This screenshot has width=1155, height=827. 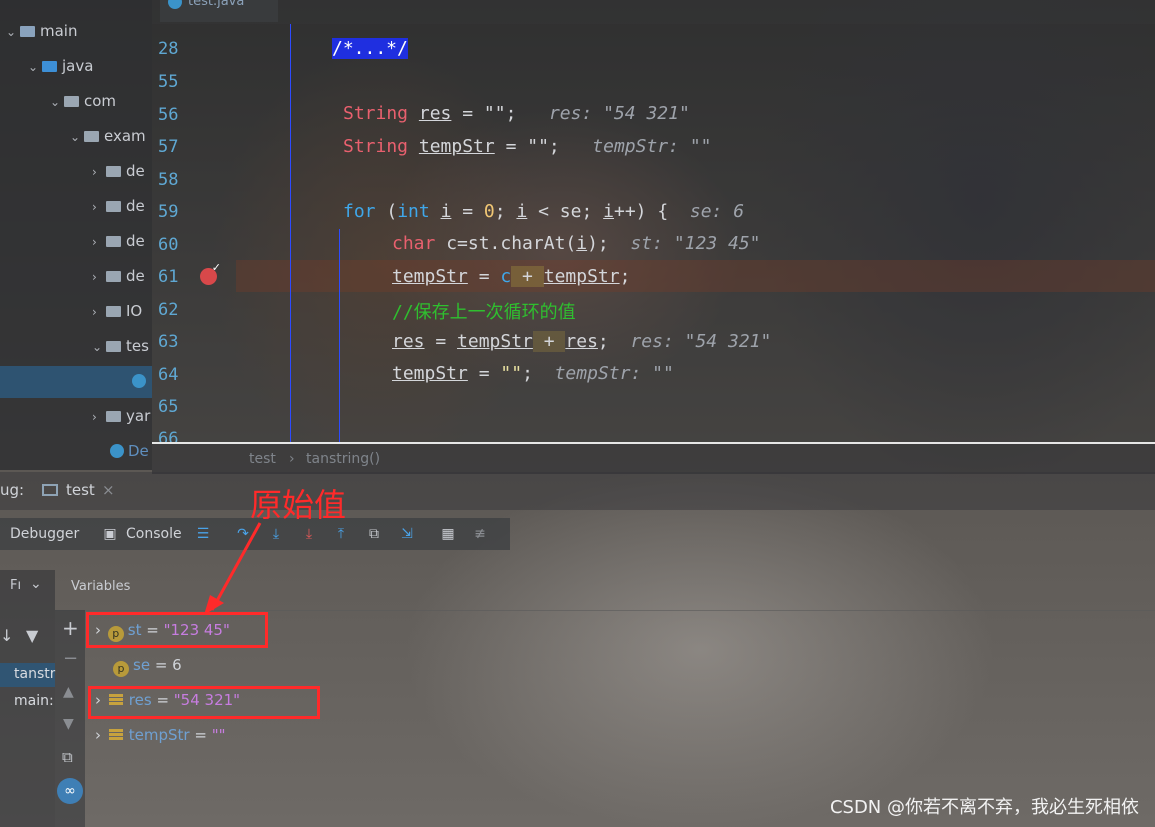 What do you see at coordinates (68, 724) in the screenshot?
I see `move-down-icon: ▼` at bounding box center [68, 724].